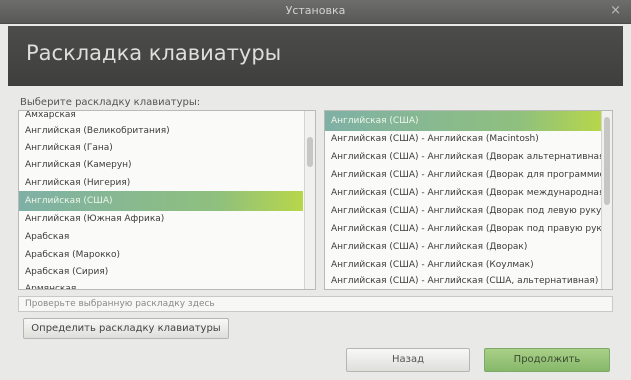 This screenshot has width=631, height=380. What do you see at coordinates (463, 121) in the screenshot?
I see `variant-list-item-selected: Английская (США)` at bounding box center [463, 121].